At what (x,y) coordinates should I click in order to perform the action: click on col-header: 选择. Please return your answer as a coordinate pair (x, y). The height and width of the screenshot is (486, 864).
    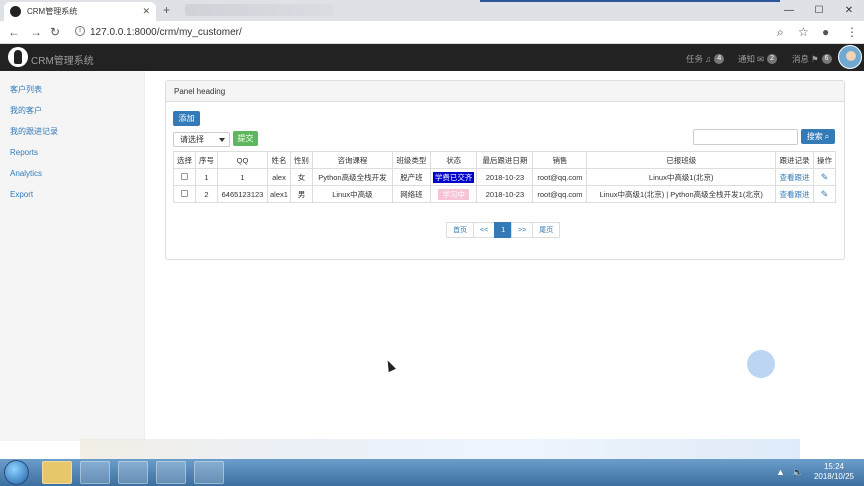
    Looking at the image, I should click on (184, 160).